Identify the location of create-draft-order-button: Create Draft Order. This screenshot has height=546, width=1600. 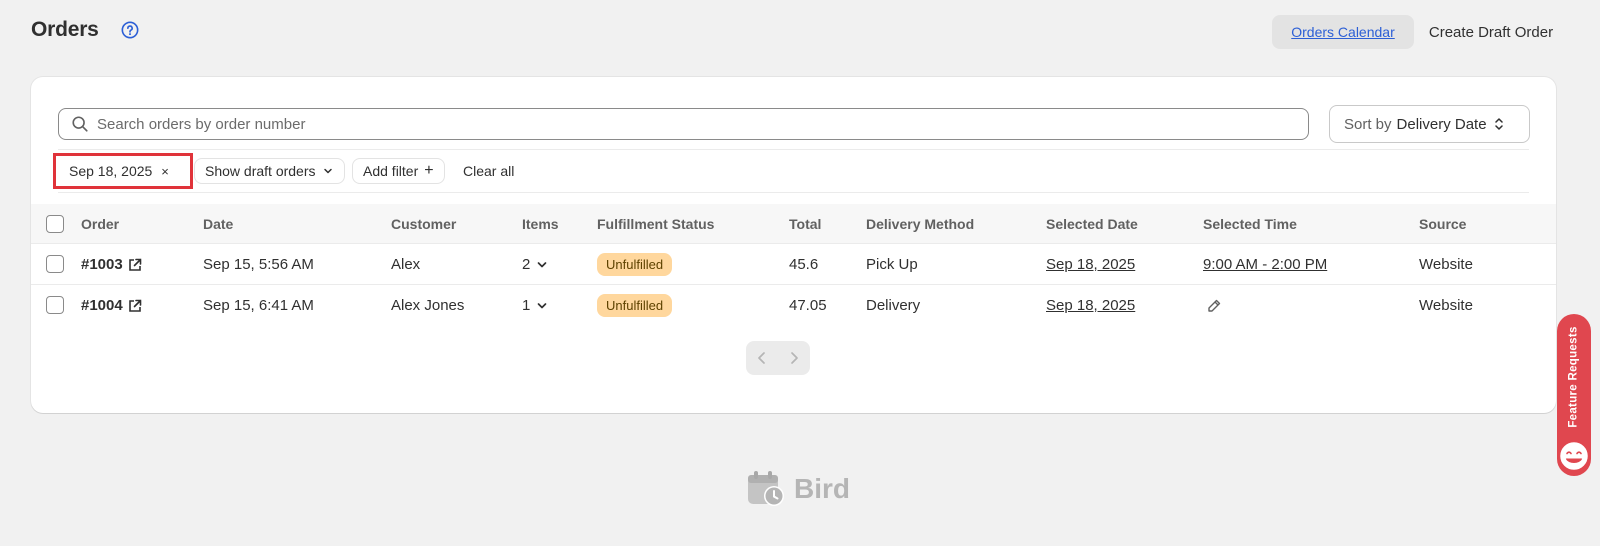
(1491, 32).